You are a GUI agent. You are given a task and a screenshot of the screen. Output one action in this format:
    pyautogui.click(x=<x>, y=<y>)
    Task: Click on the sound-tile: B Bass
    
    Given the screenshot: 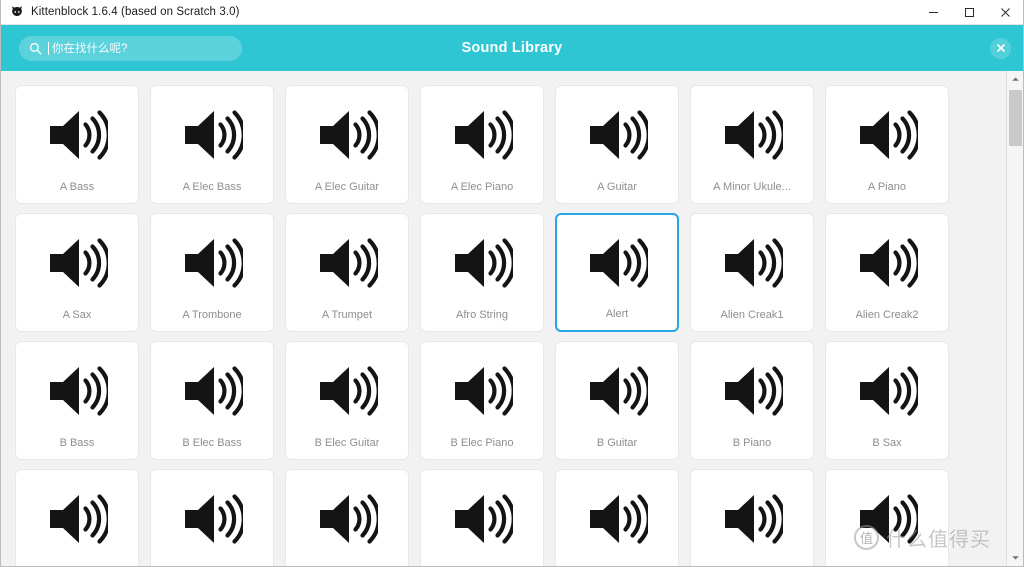 What is the action you would take?
    pyautogui.click(x=77, y=400)
    